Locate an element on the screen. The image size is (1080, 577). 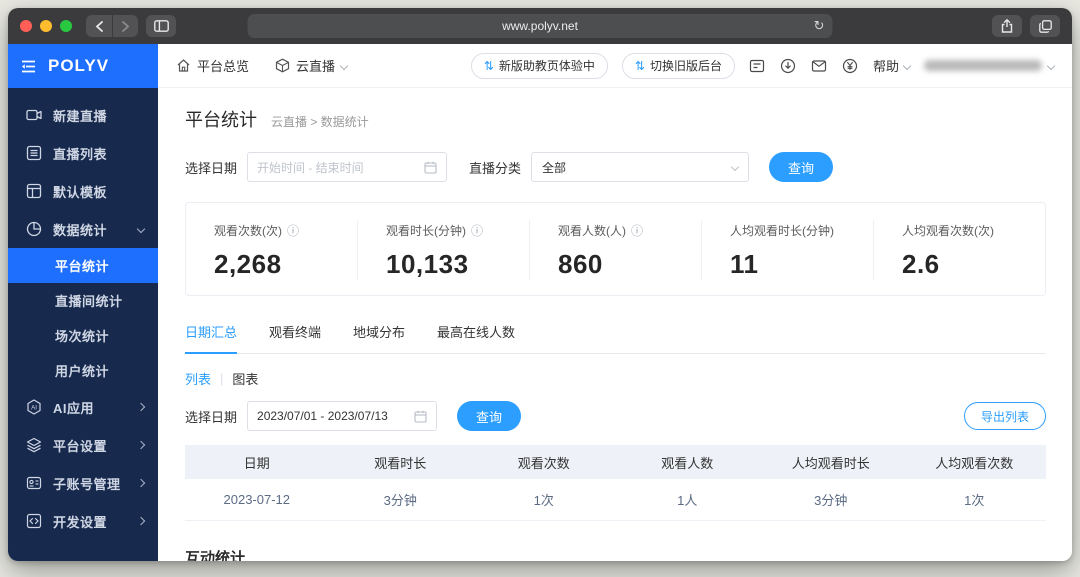
sidebar-item-ai-apps: AI AI应用 is located at coordinates (83, 407).